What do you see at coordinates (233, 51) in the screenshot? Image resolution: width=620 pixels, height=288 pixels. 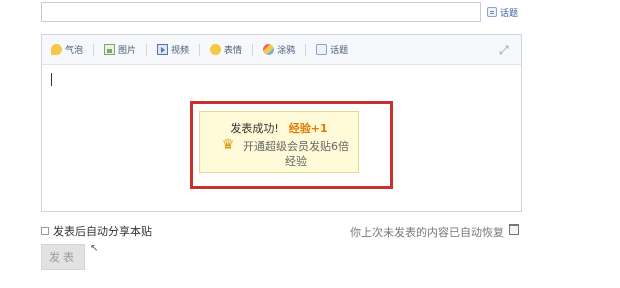 I see `toolbar-emoji-label: 表情` at bounding box center [233, 51].